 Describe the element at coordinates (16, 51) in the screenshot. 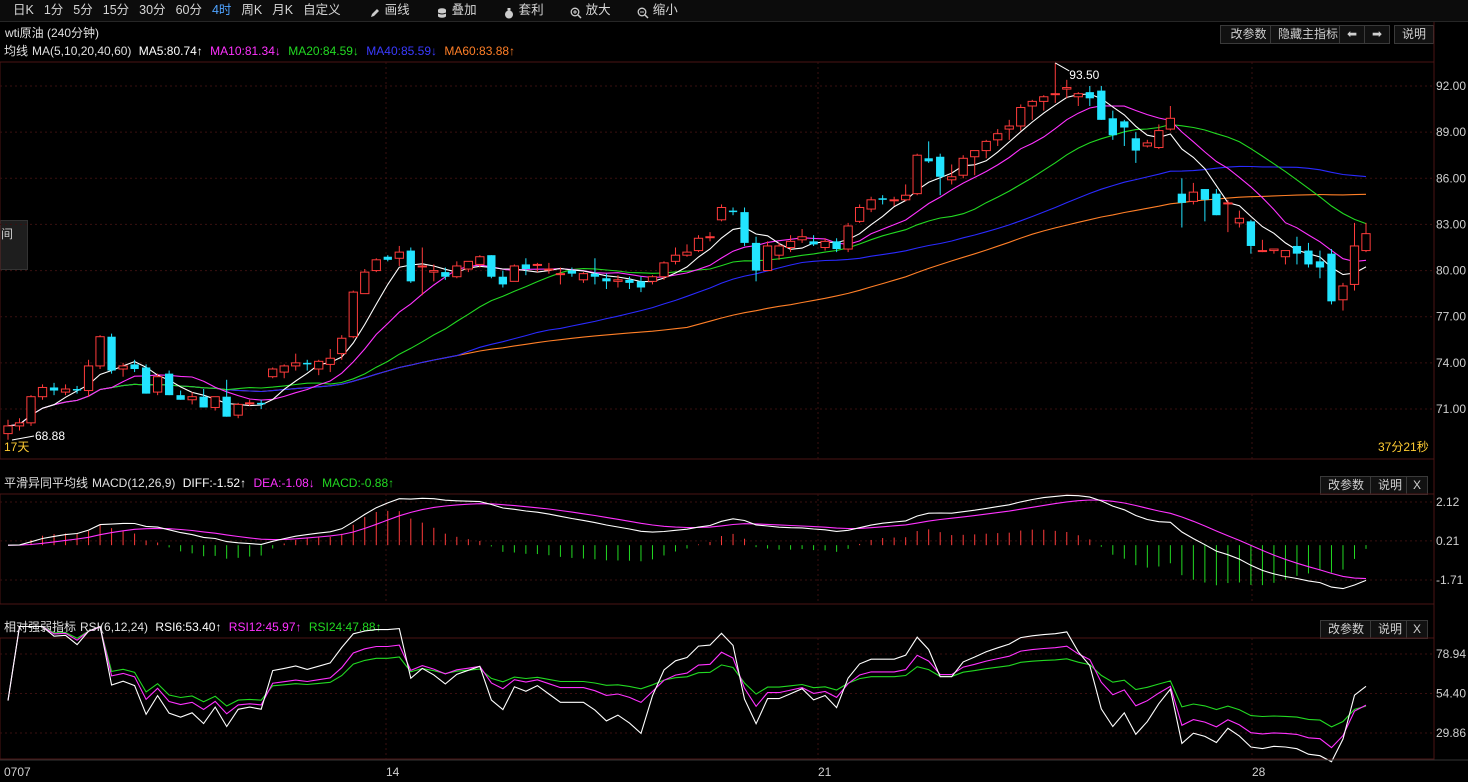

I see `ma-name: 均线` at that location.